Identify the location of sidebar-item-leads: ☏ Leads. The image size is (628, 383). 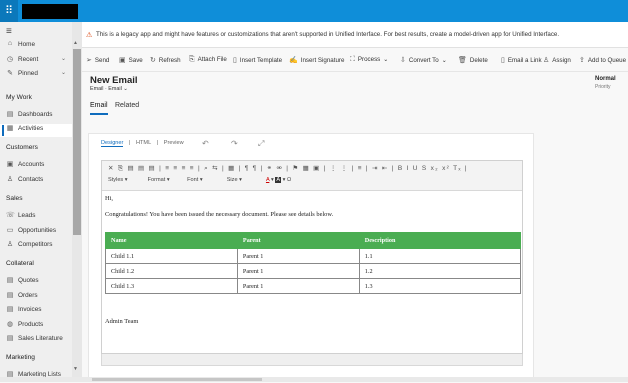
(36, 217).